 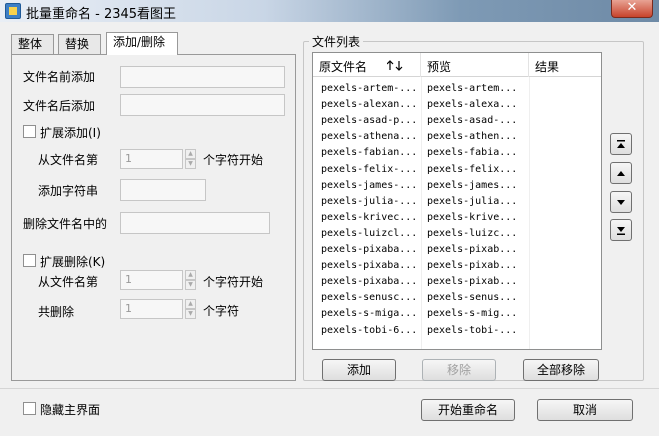 What do you see at coordinates (32, 44) in the screenshot?
I see `tab-overall: 整体` at bounding box center [32, 44].